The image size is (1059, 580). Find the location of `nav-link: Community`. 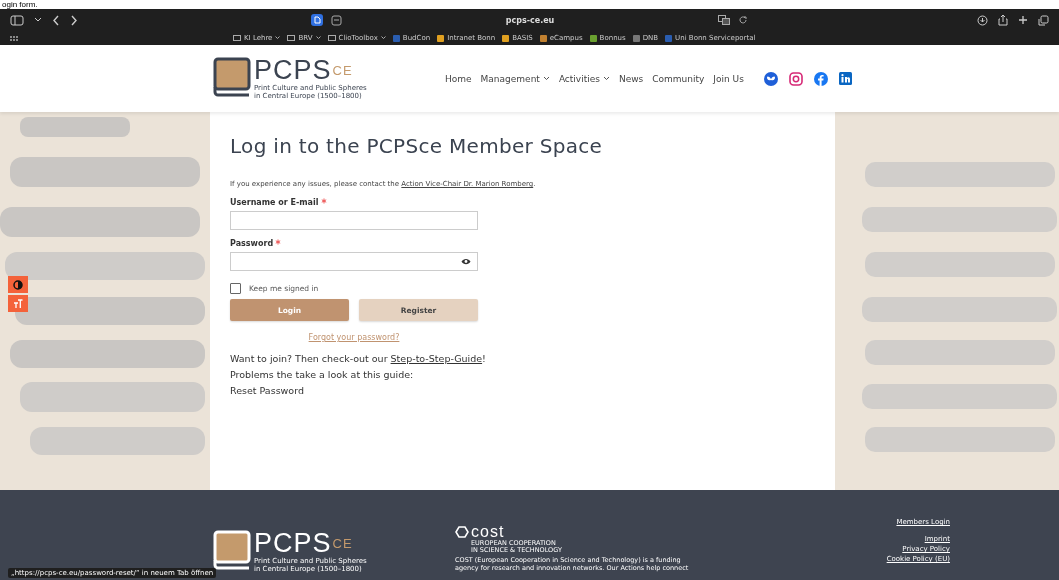

nav-link: Community is located at coordinates (678, 78).